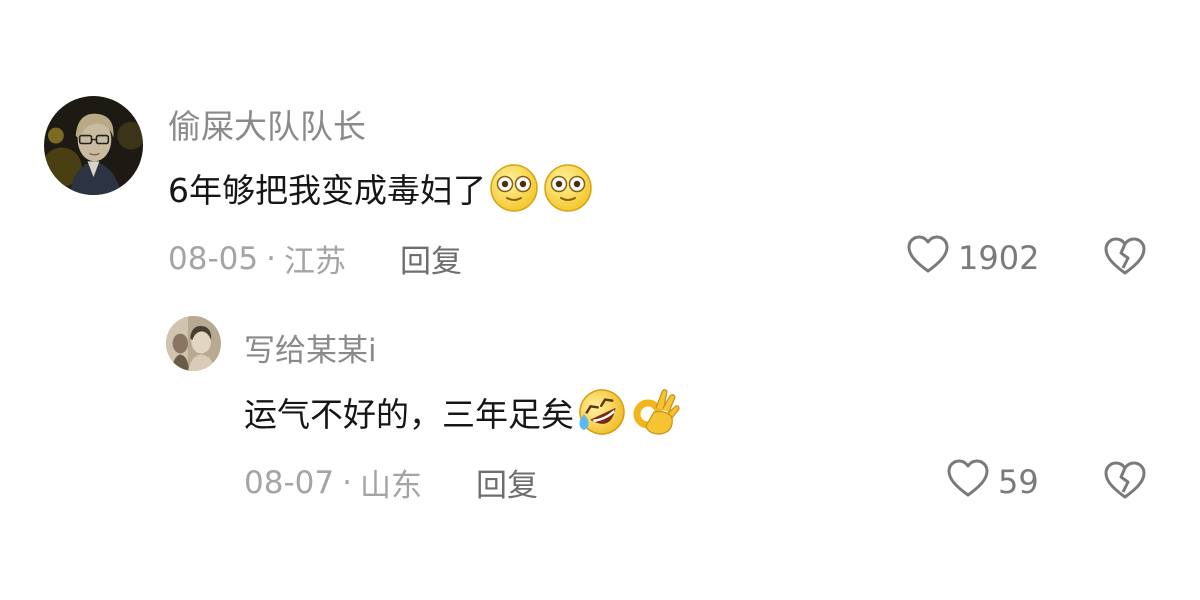 This screenshot has height=600, width=1200. What do you see at coordinates (1018, 482) in the screenshot?
I see `like-count: 59` at bounding box center [1018, 482].